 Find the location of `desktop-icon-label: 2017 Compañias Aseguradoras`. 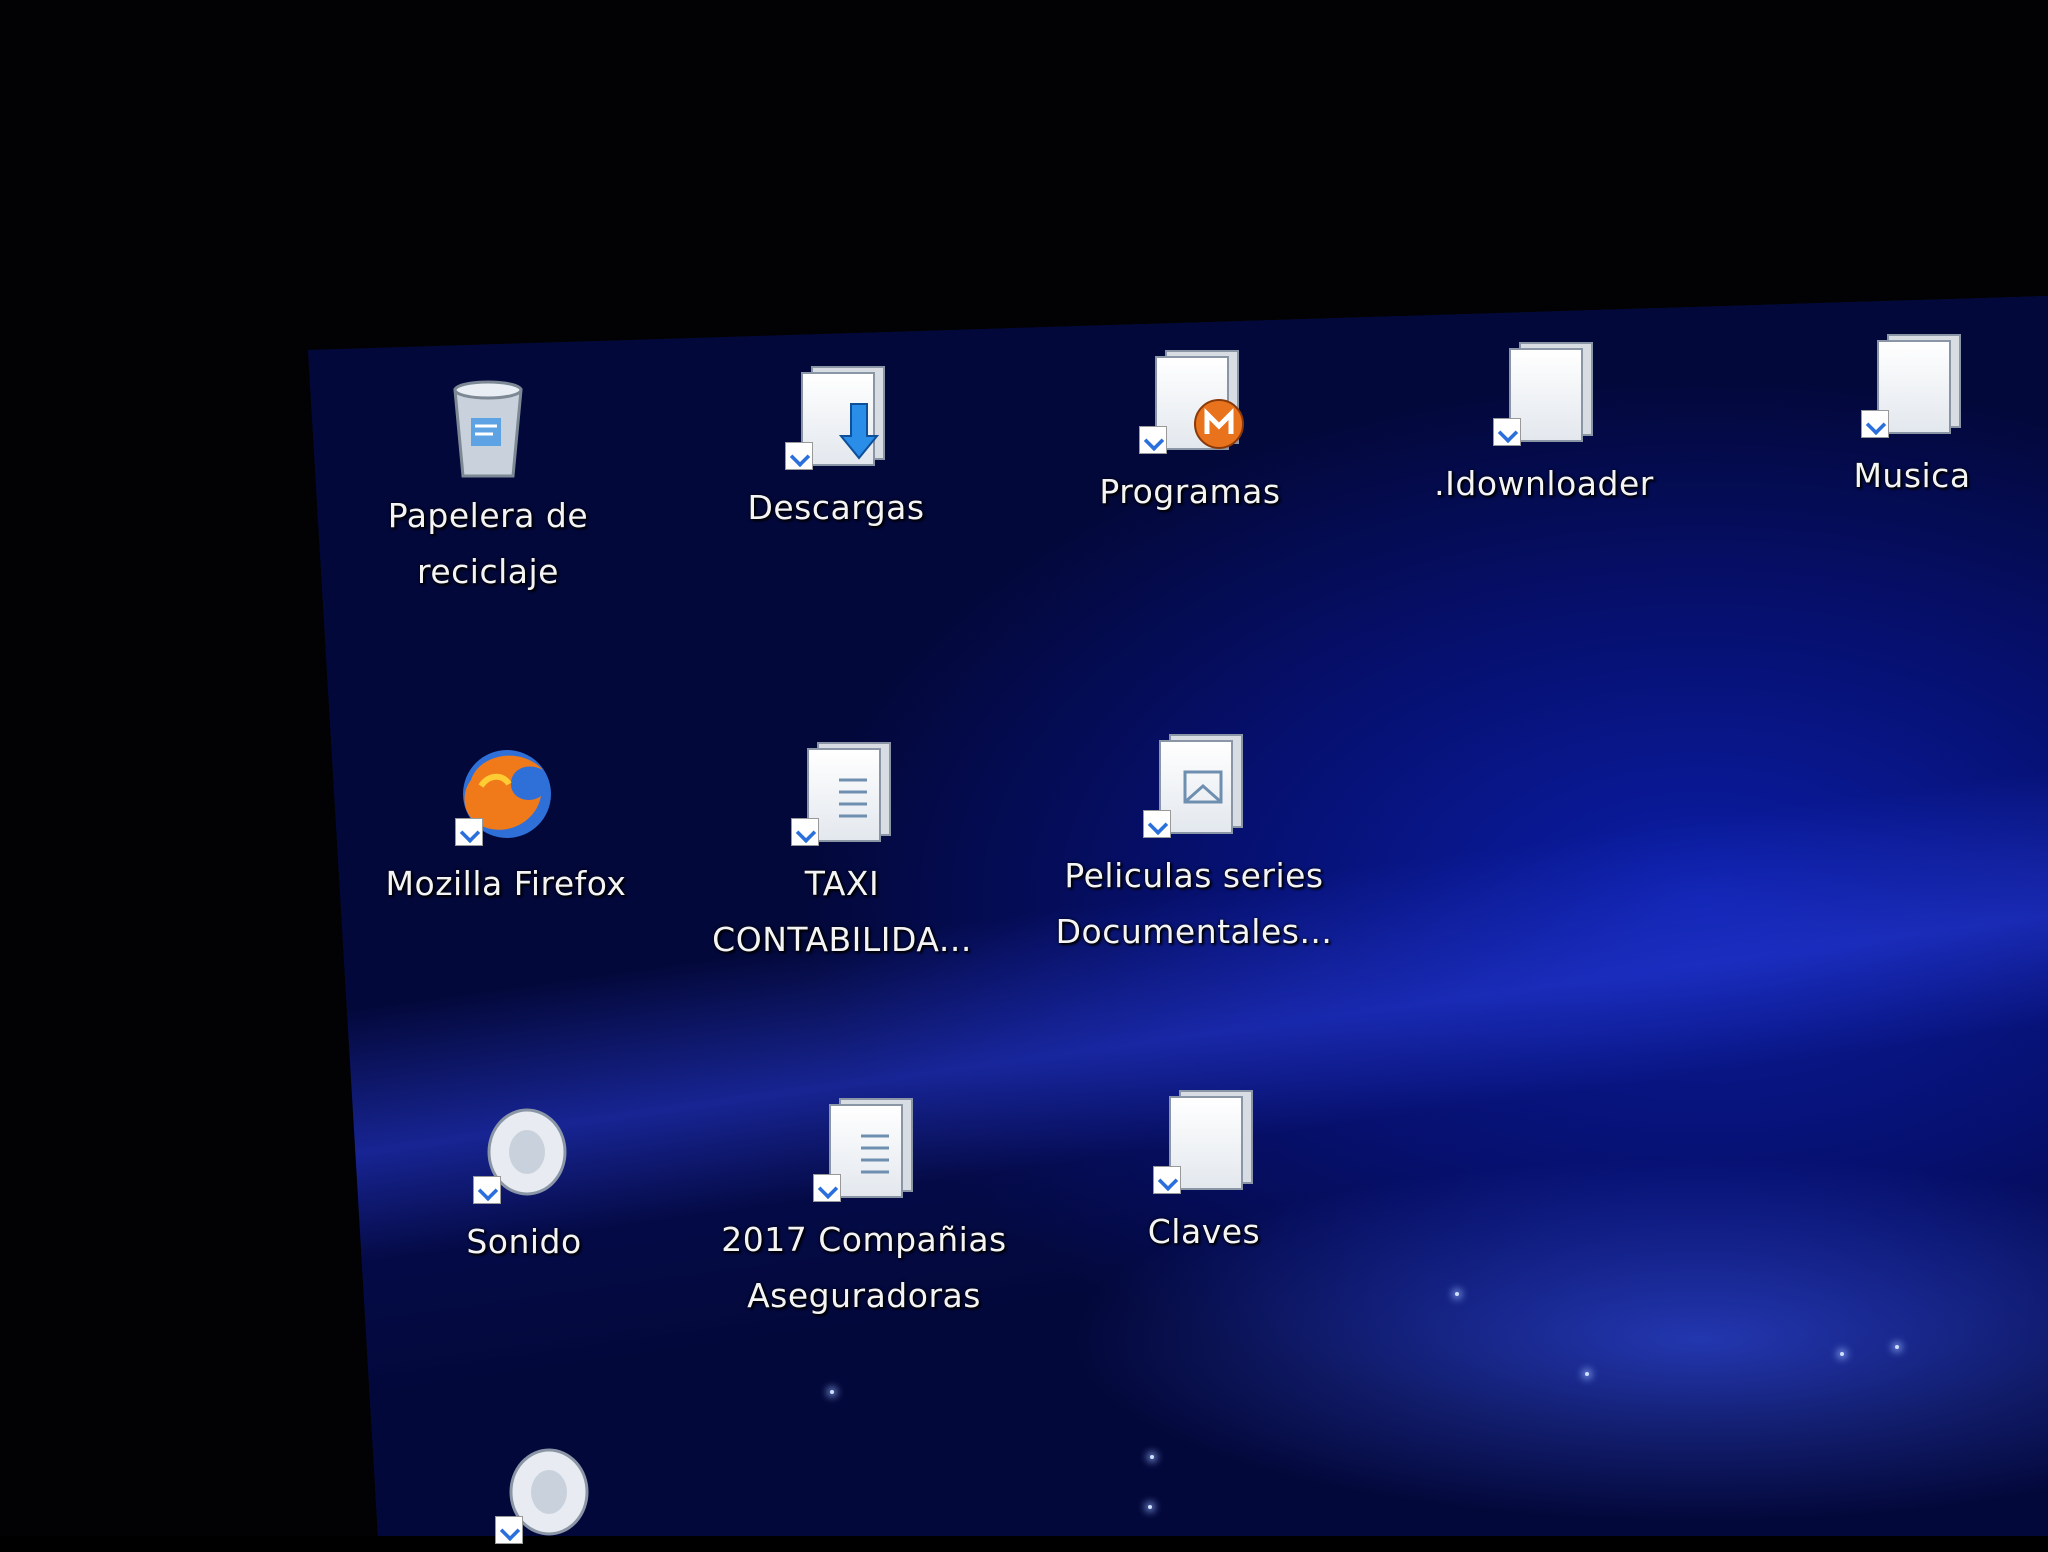

desktop-icon-label: 2017 Compañias Aseguradoras is located at coordinates (864, 1267).